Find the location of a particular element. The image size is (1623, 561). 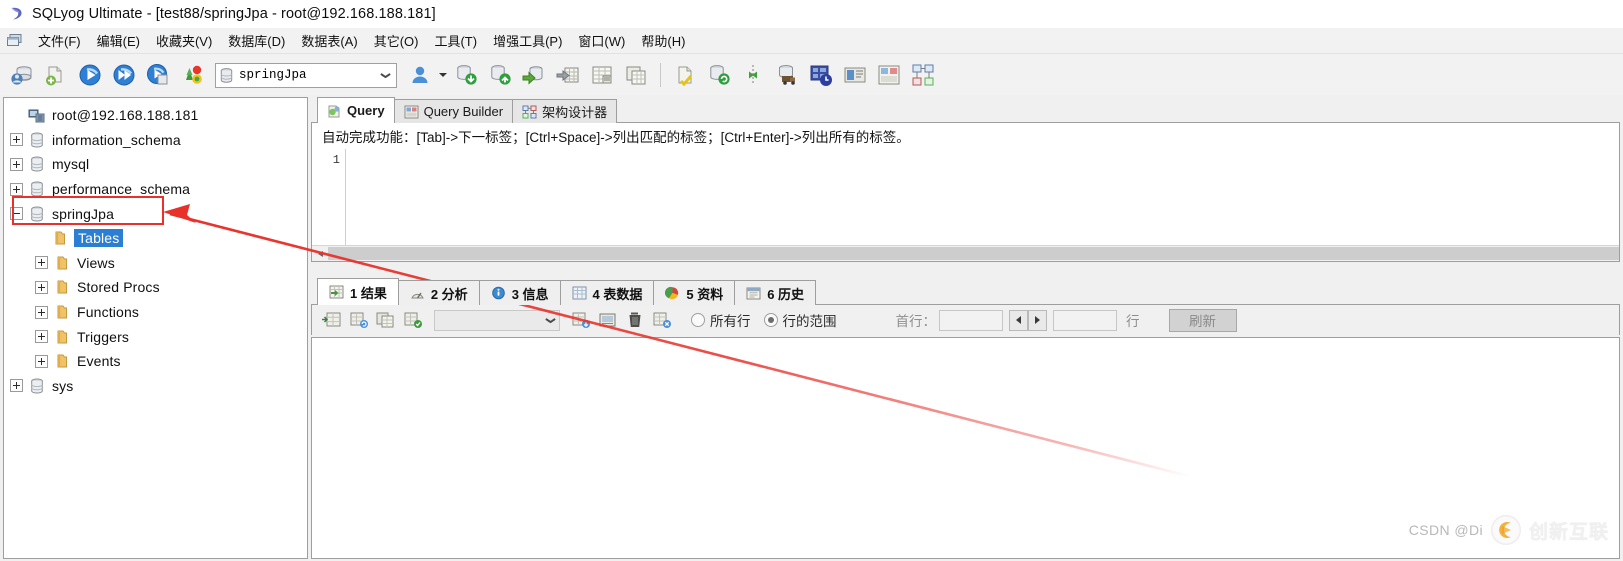

tab-query-builder: Query Builder is located at coordinates (453, 111).